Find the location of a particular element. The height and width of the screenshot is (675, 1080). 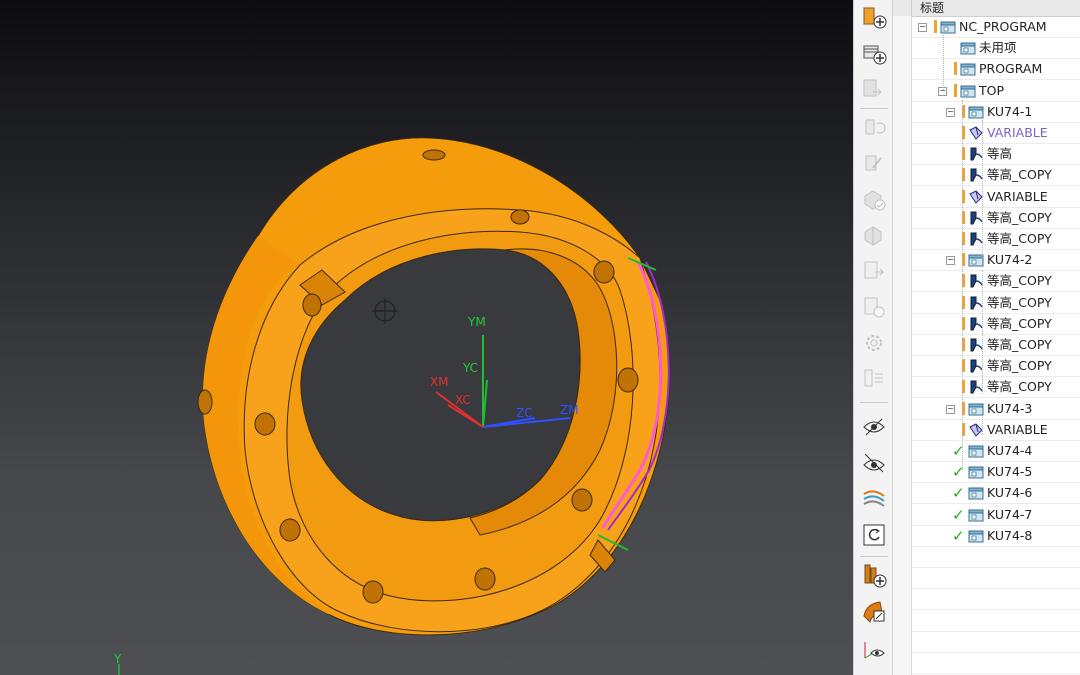

display-axis-icon is located at coordinates (874, 649).